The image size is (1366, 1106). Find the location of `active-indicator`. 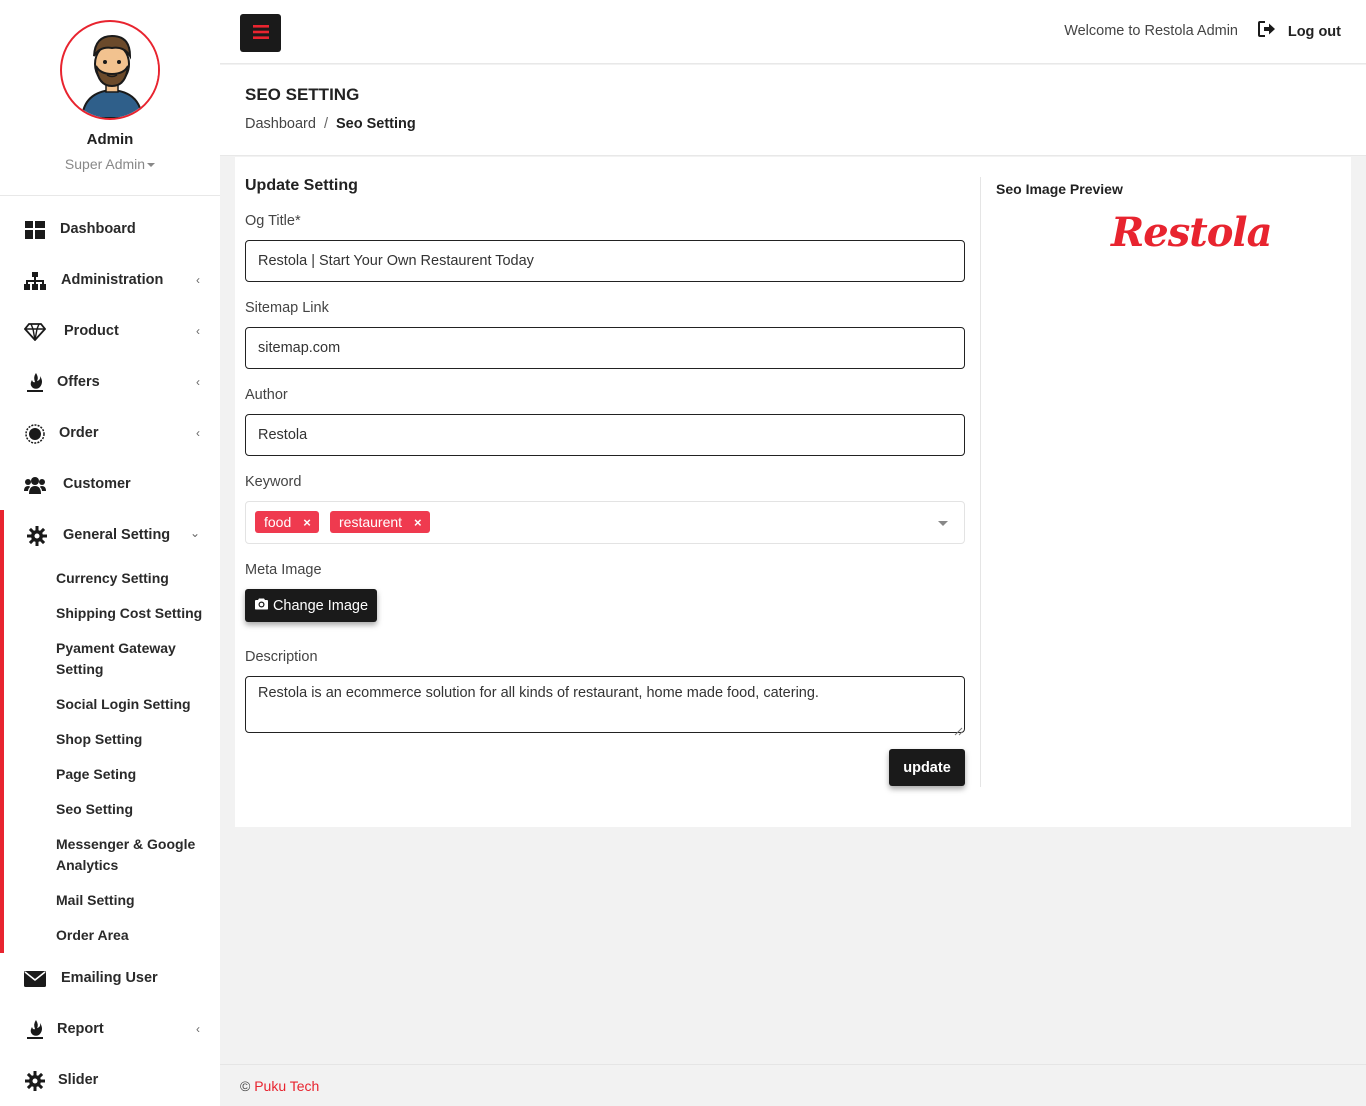

active-indicator is located at coordinates (2, 731).